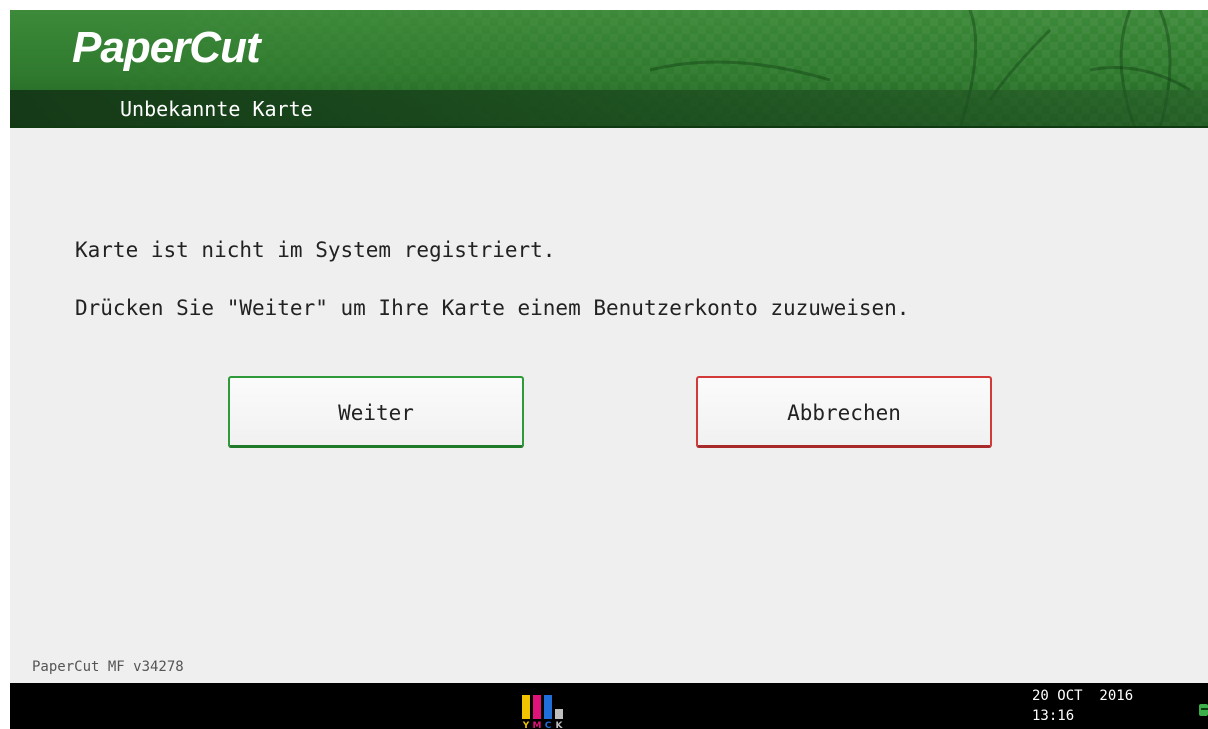 The image size is (1208, 729). Describe the element at coordinates (844, 412) in the screenshot. I see `cancel-button: Abbrechen` at that location.